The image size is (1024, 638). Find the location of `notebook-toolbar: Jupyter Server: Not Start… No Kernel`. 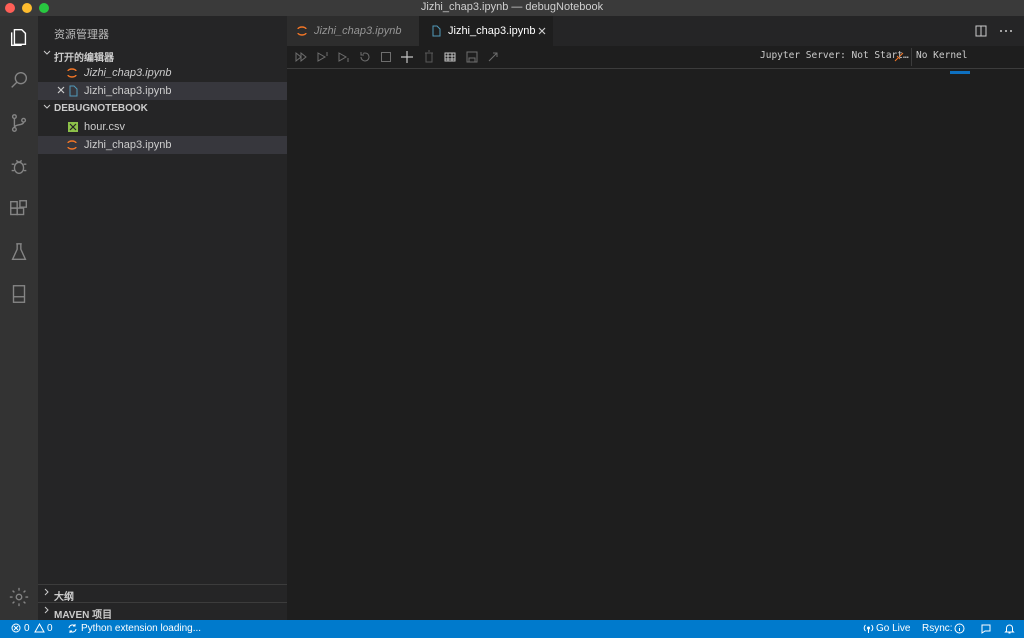

notebook-toolbar: Jupyter Server: Not Start… No Kernel is located at coordinates (655, 57).